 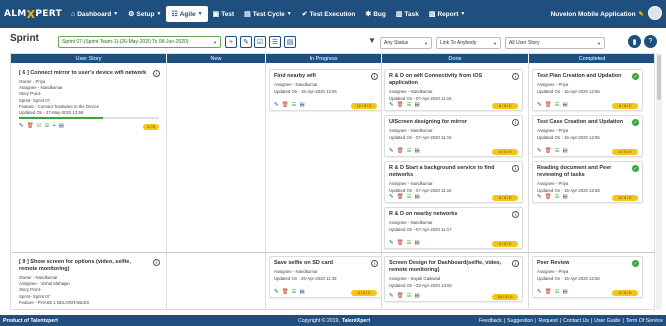 I want to click on nav-item-agile: ☷ Agile ▼, so click(x=187, y=14).